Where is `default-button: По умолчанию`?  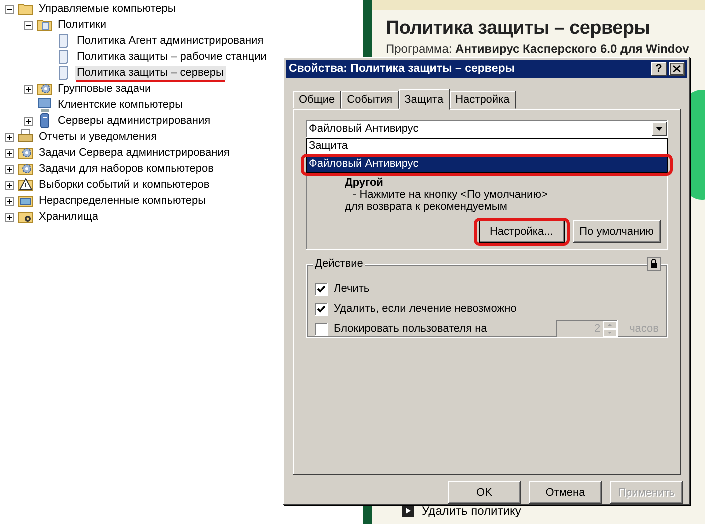
default-button: По умолчанию is located at coordinates (616, 231).